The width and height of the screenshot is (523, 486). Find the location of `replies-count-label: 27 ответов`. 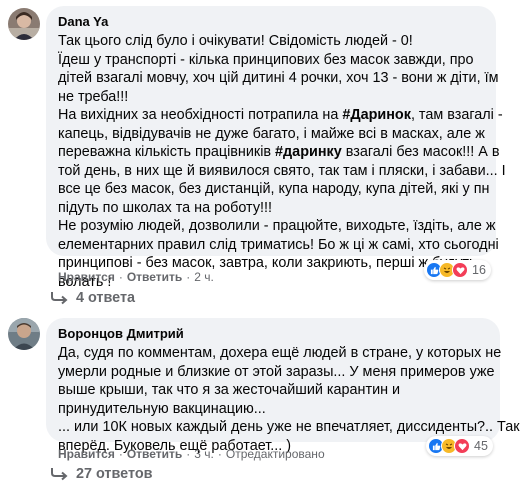

replies-count-label: 27 ответов is located at coordinates (114, 474).